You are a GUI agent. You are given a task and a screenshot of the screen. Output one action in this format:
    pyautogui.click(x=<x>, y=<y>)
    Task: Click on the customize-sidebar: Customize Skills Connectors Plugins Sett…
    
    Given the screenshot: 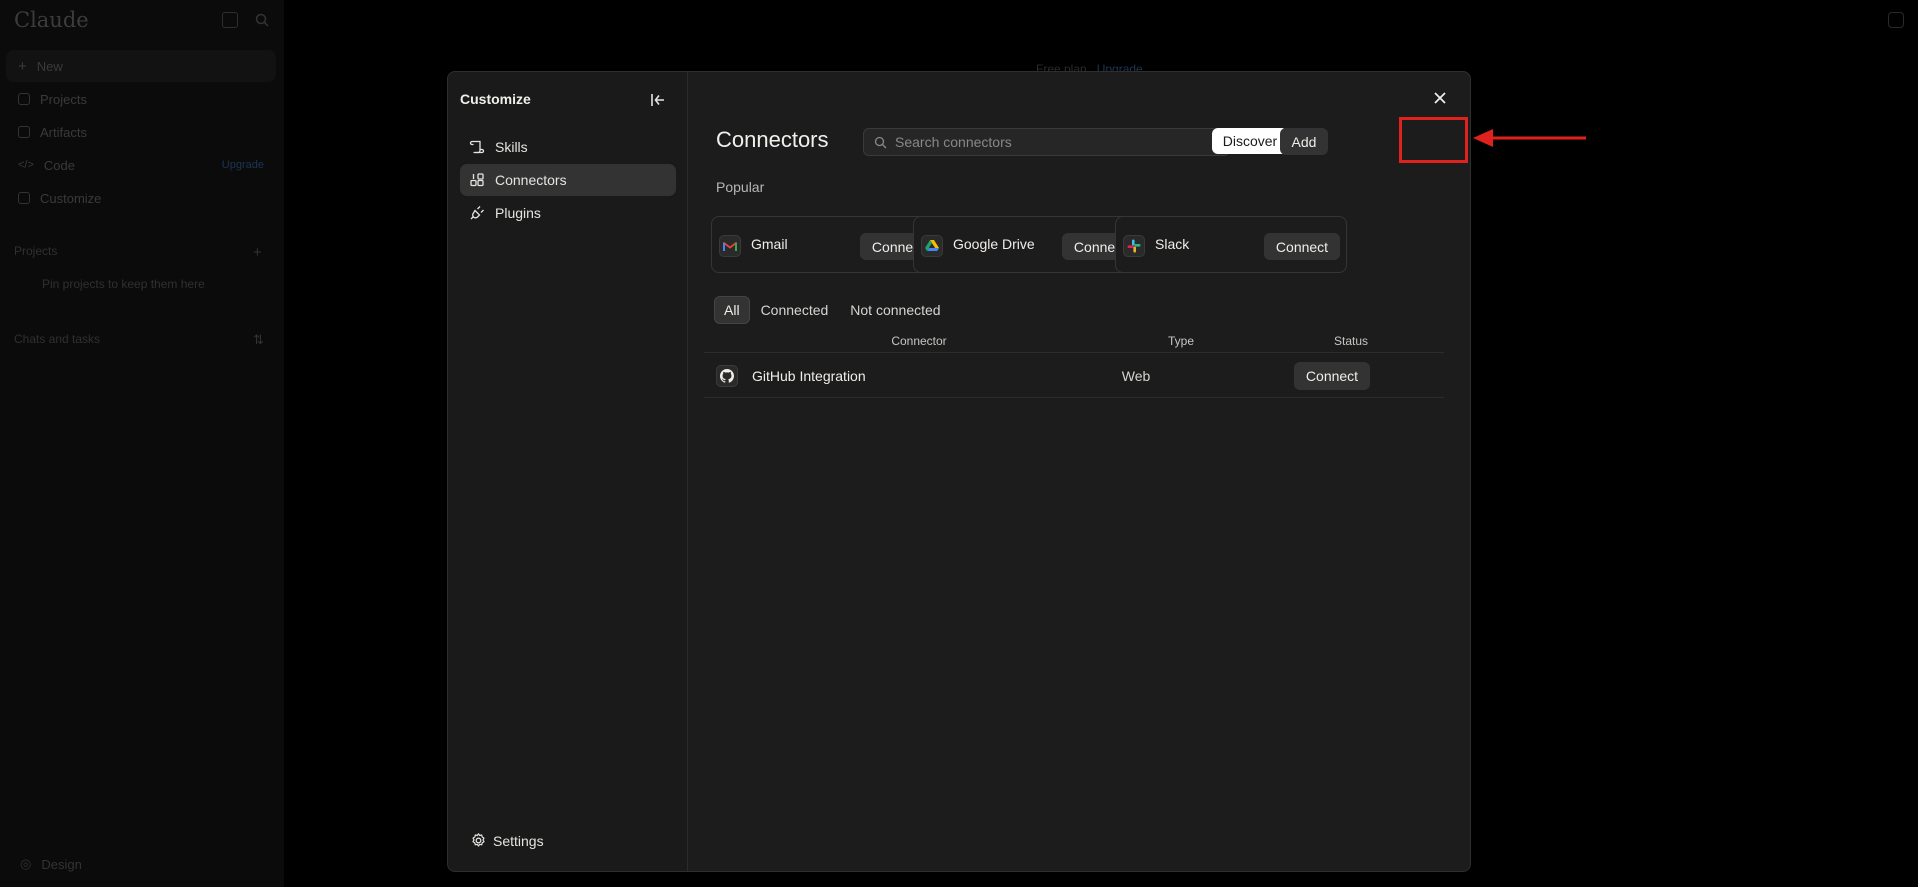 What is the action you would take?
    pyautogui.click(x=568, y=471)
    